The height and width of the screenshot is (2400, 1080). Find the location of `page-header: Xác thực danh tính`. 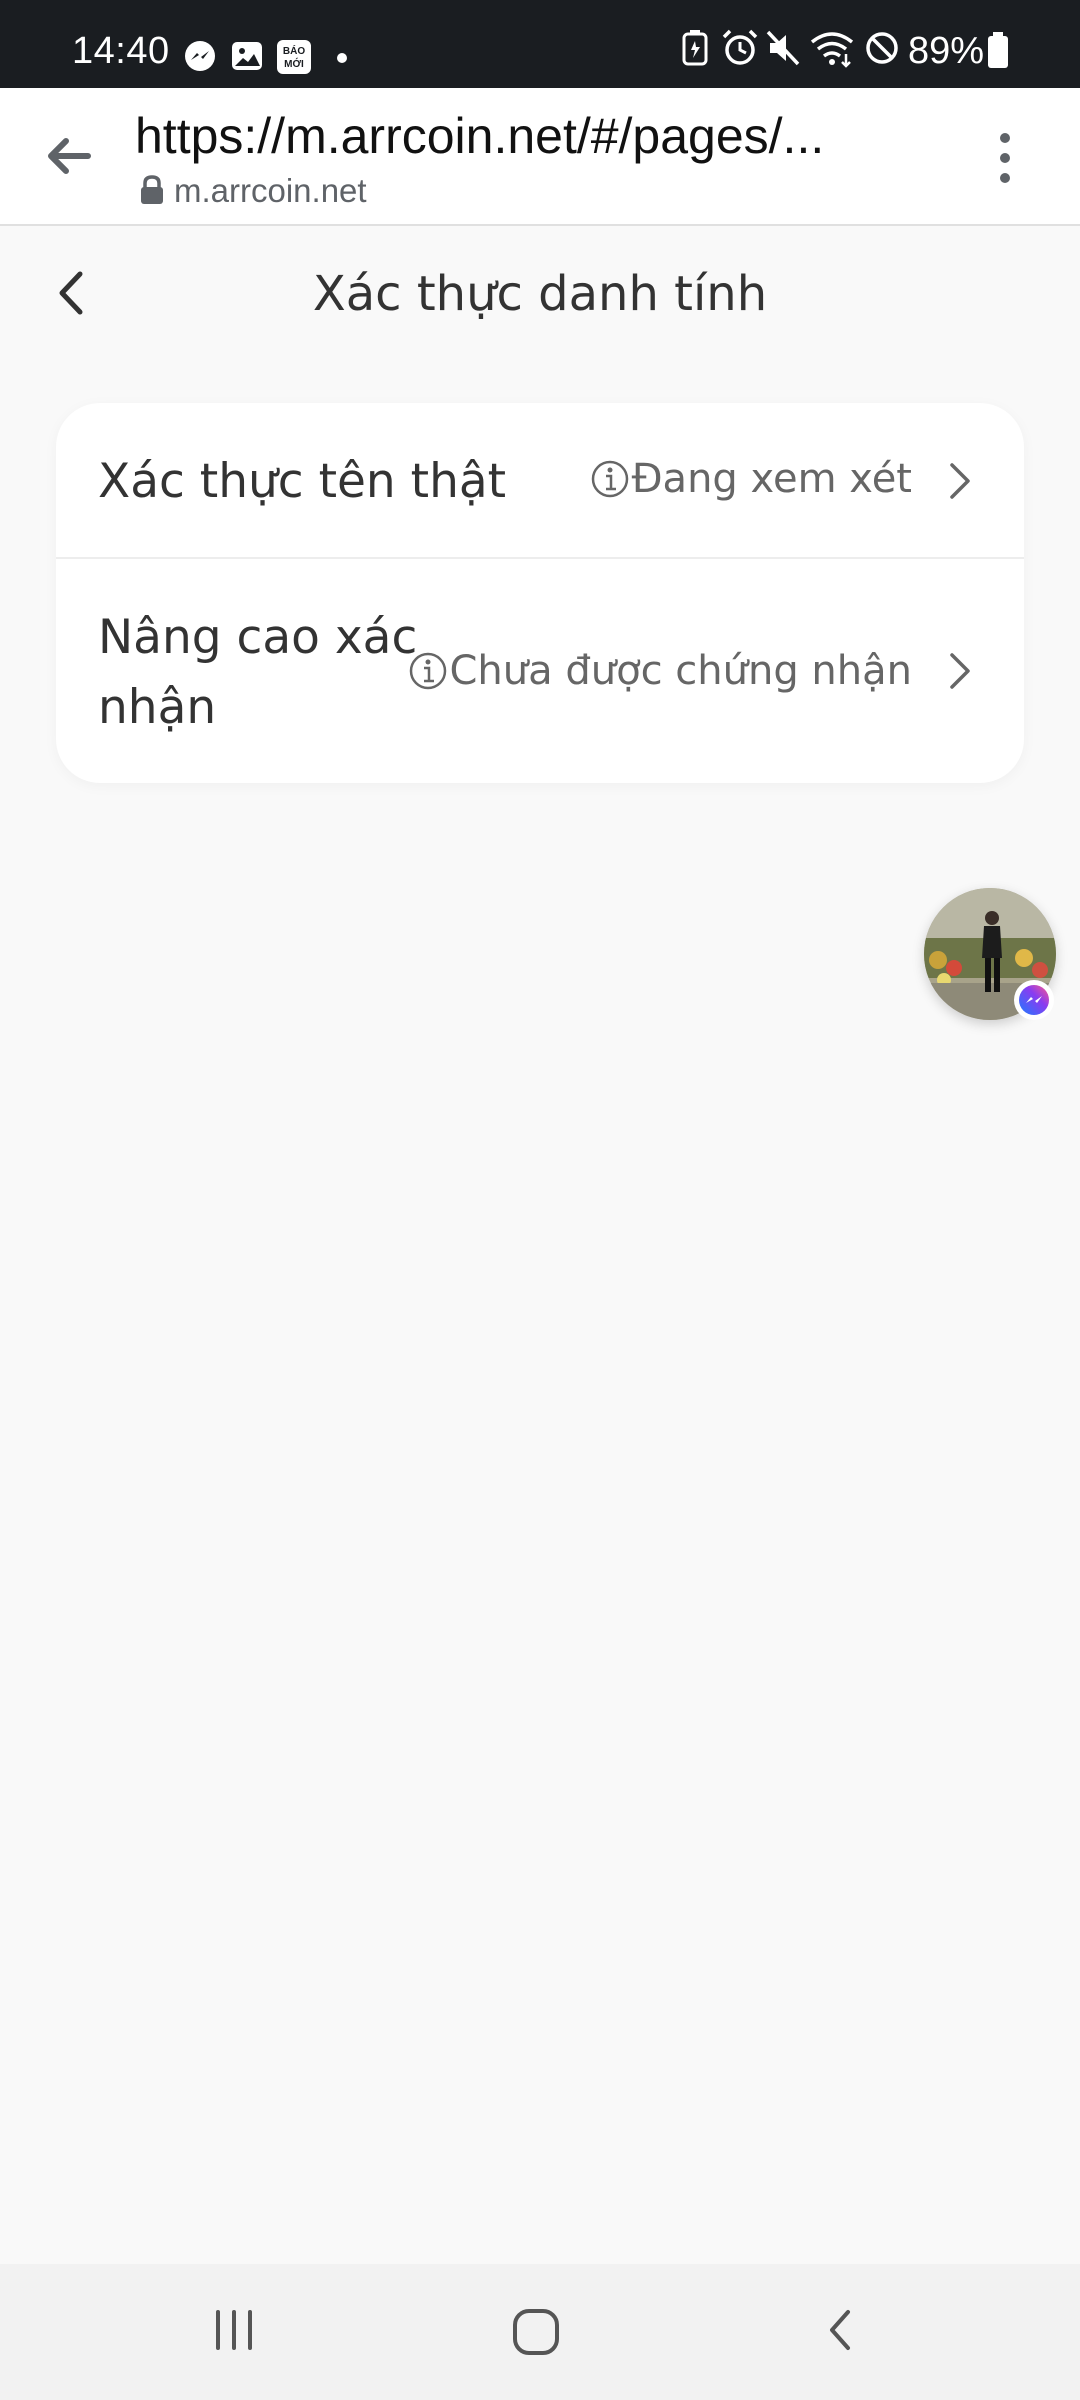

page-header: Xác thực danh tính is located at coordinates (540, 295).